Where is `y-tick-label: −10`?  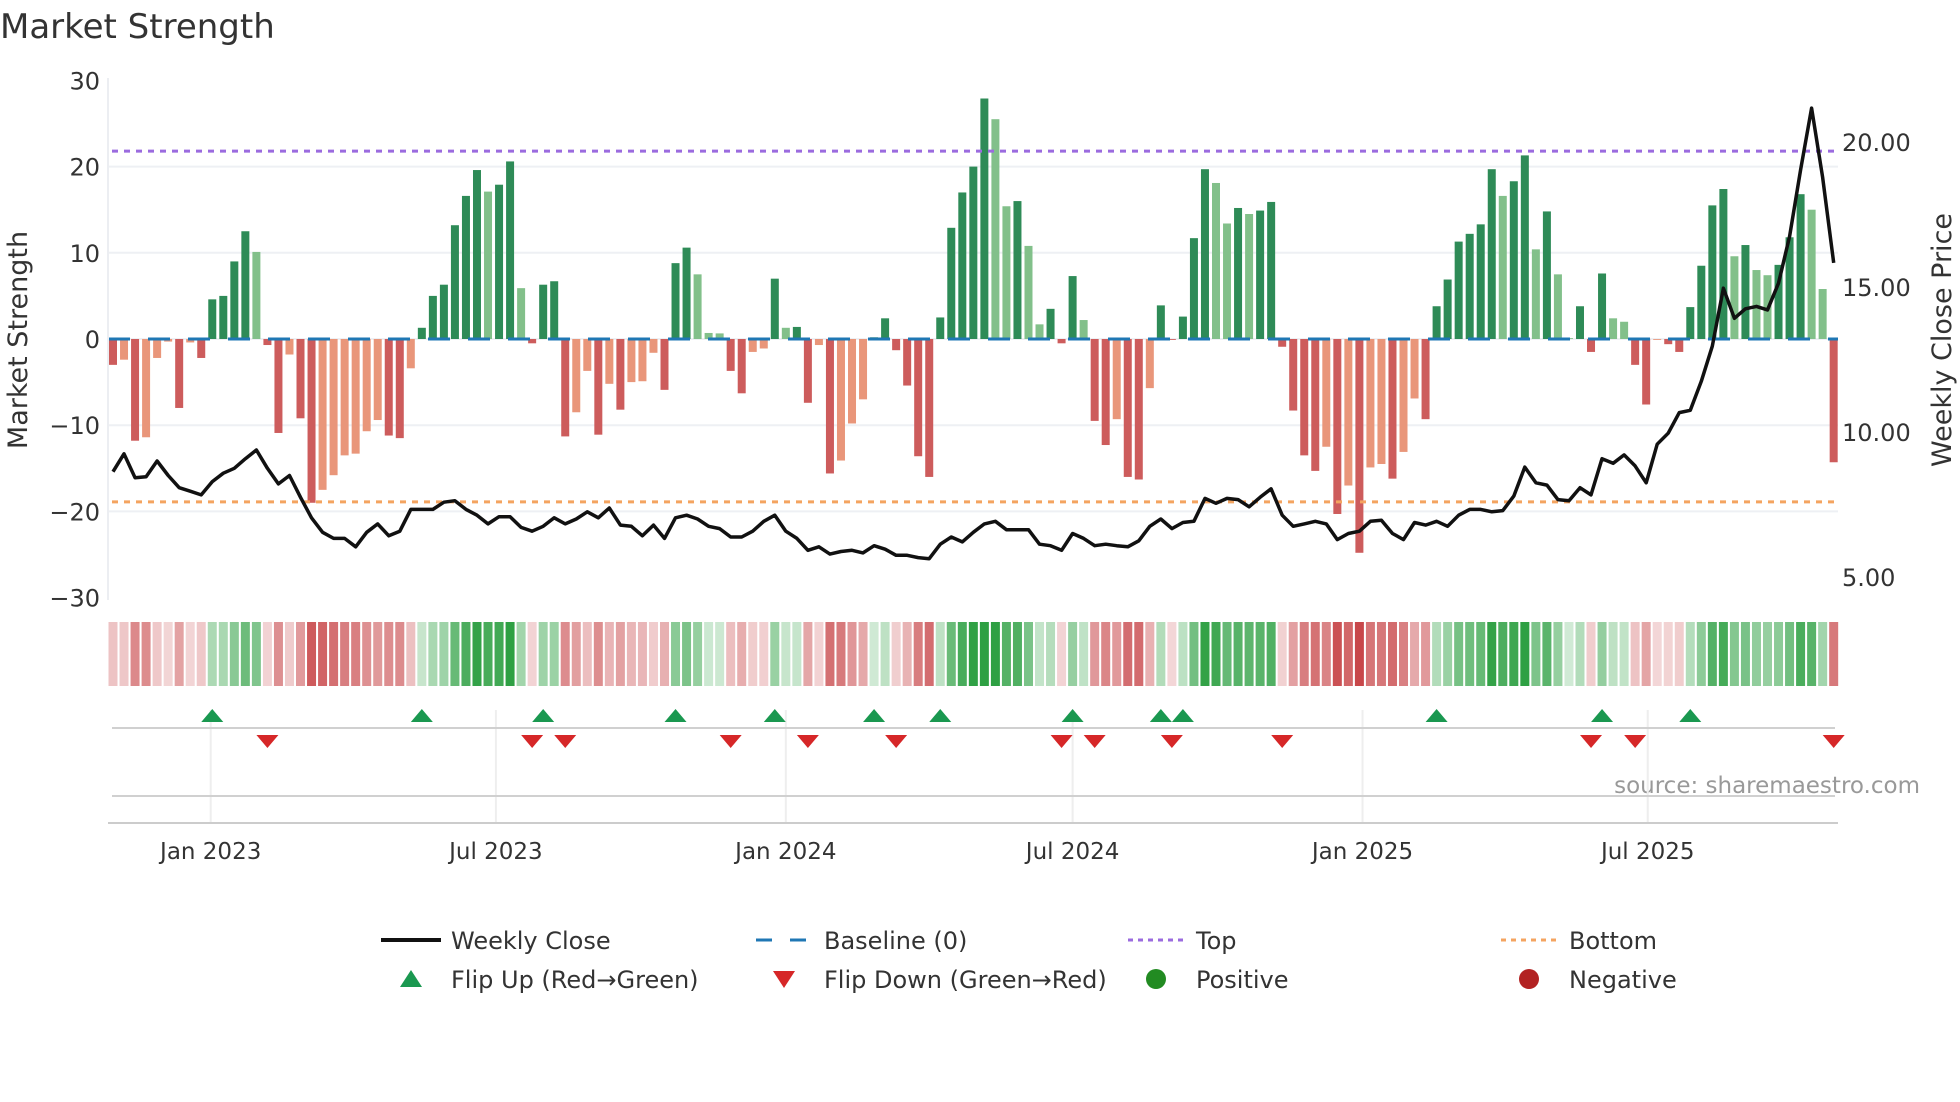
y-tick-label: −10 is located at coordinates (74, 426).